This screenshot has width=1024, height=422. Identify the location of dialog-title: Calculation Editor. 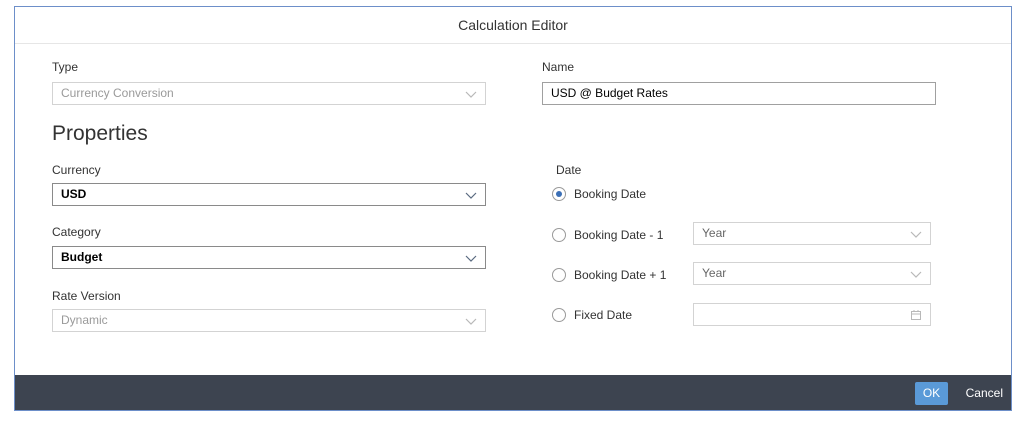
(513, 25).